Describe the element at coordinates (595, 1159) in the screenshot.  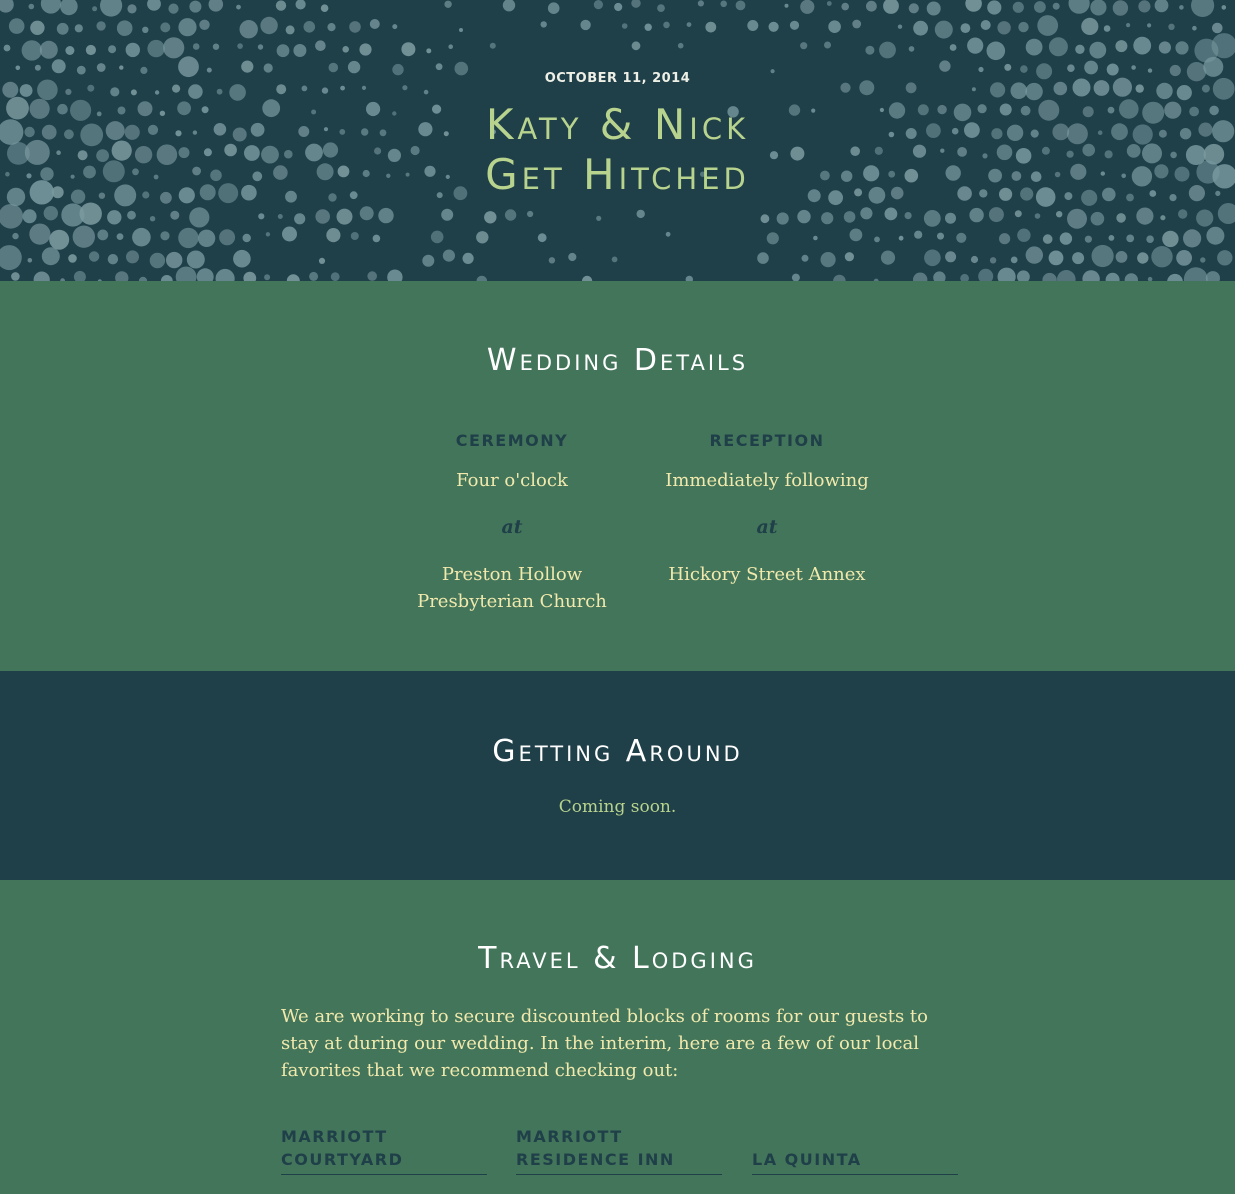
I see `hotel-name-line-2: Residence Inn` at that location.